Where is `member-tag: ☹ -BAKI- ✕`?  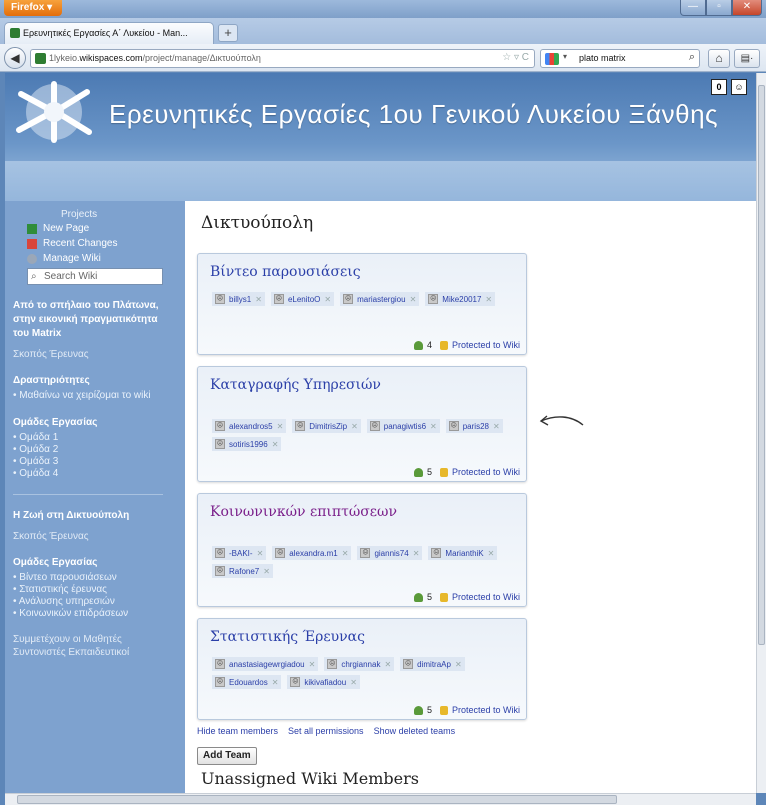 member-tag: ☹ -BAKI- ✕ is located at coordinates (239, 553).